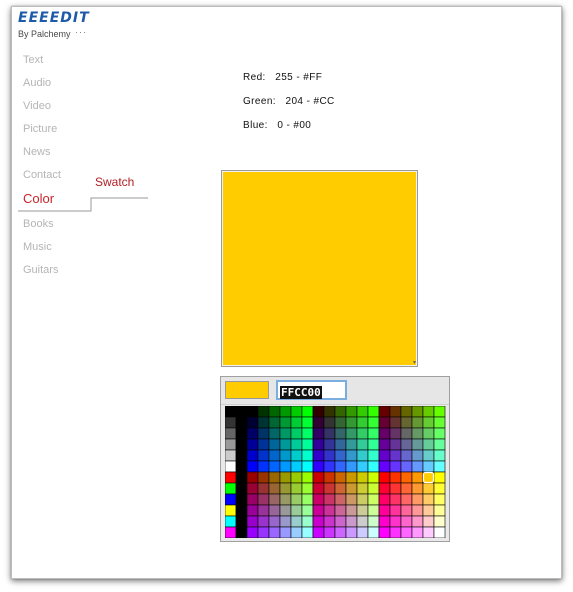  I want to click on nav-item-music: Music, so click(63, 251).